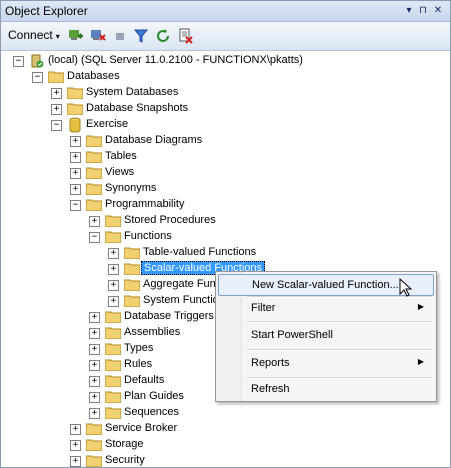 This screenshot has width=451, height=468. Describe the element at coordinates (326, 336) in the screenshot. I see `menu-item-start-powershell: Start PowerShell` at that location.